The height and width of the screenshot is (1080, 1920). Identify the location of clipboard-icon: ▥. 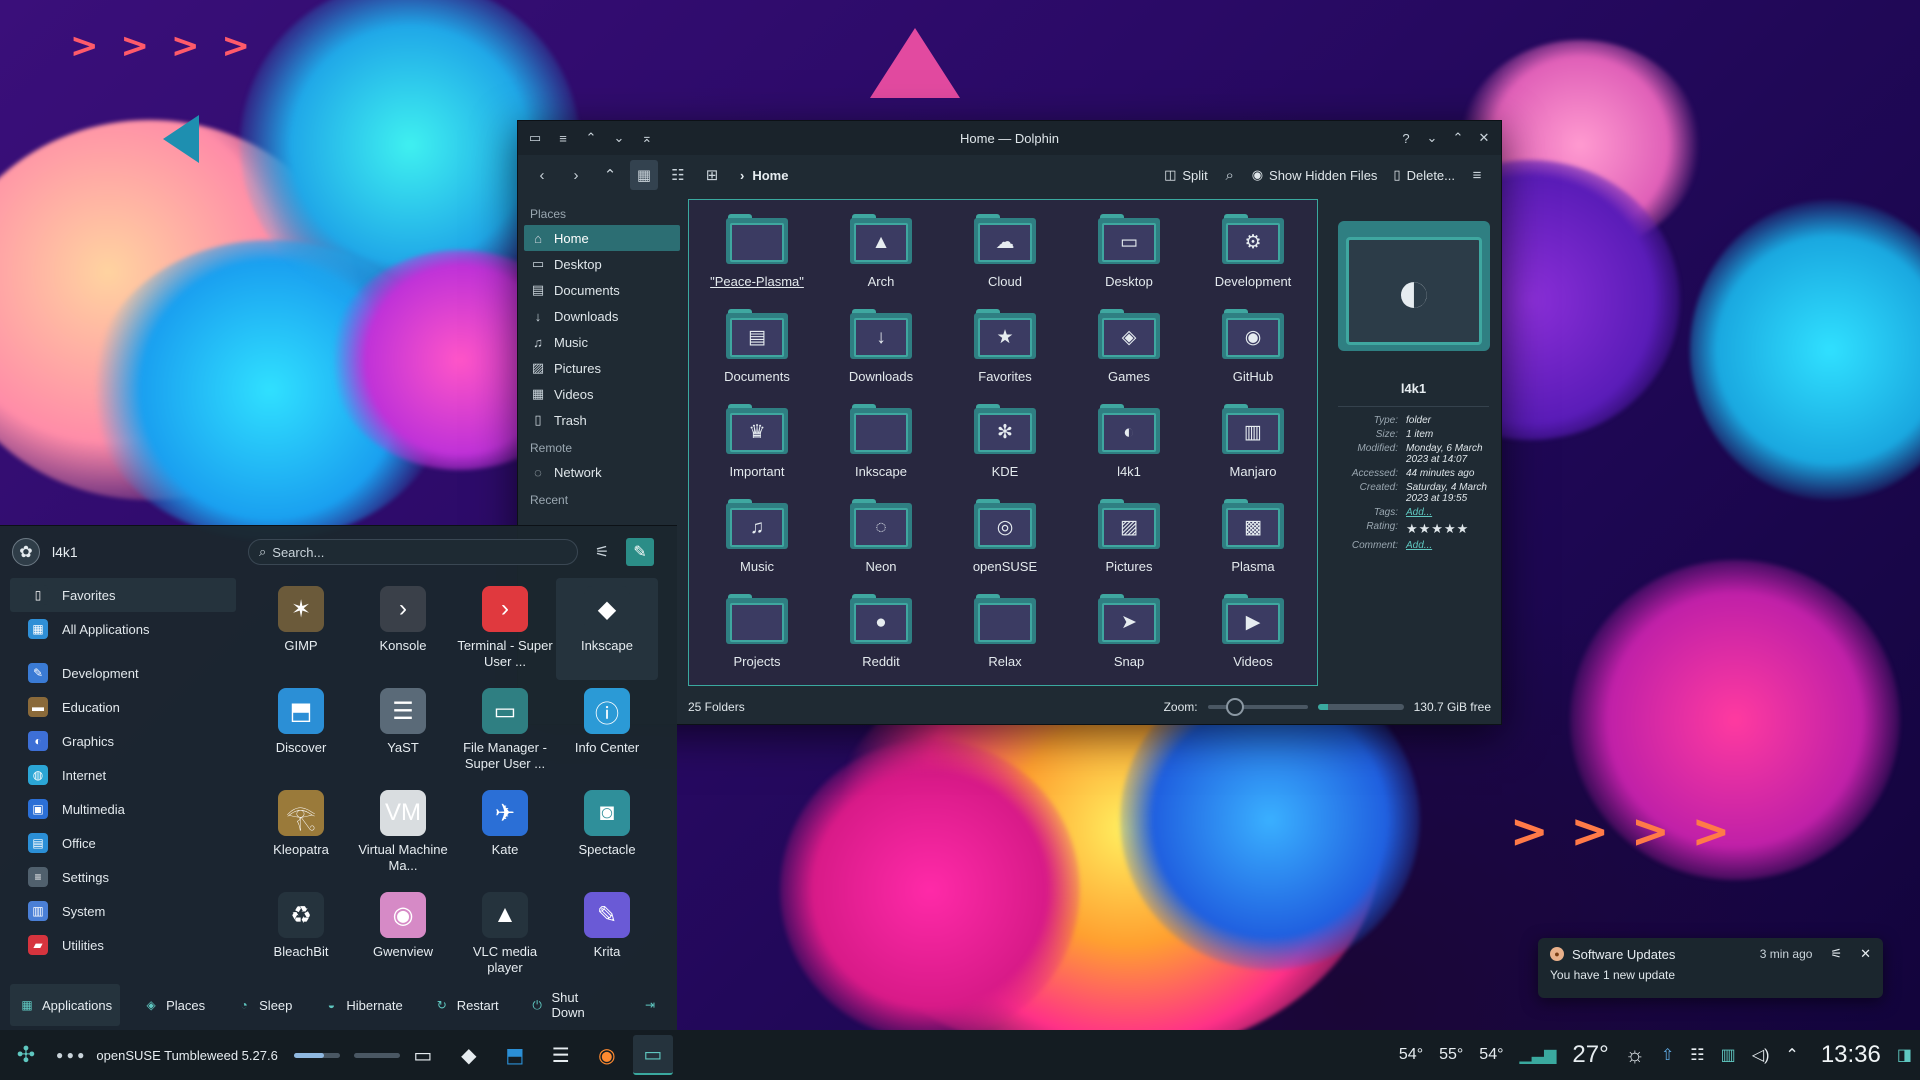
(1728, 1055).